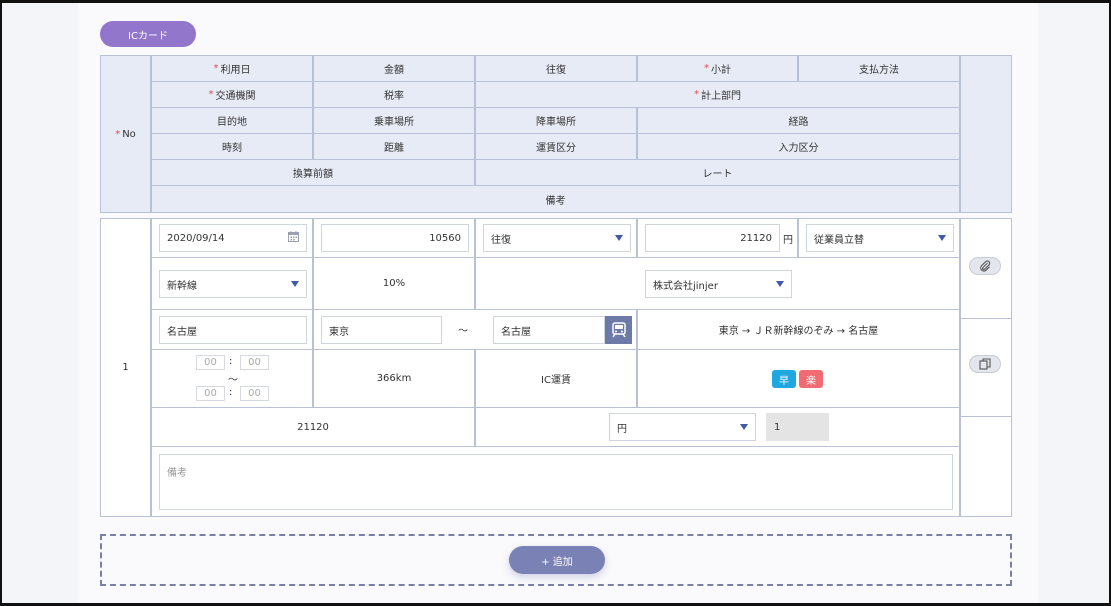 The width and height of the screenshot is (1111, 606). Describe the element at coordinates (797, 427) in the screenshot. I see `rate-input: 1` at that location.